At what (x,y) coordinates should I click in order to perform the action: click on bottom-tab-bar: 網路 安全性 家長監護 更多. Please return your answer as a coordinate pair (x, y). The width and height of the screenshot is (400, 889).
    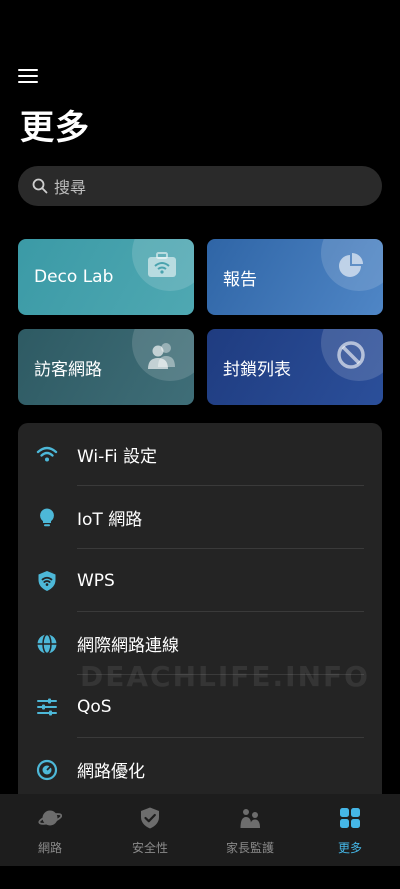
    Looking at the image, I should click on (200, 830).